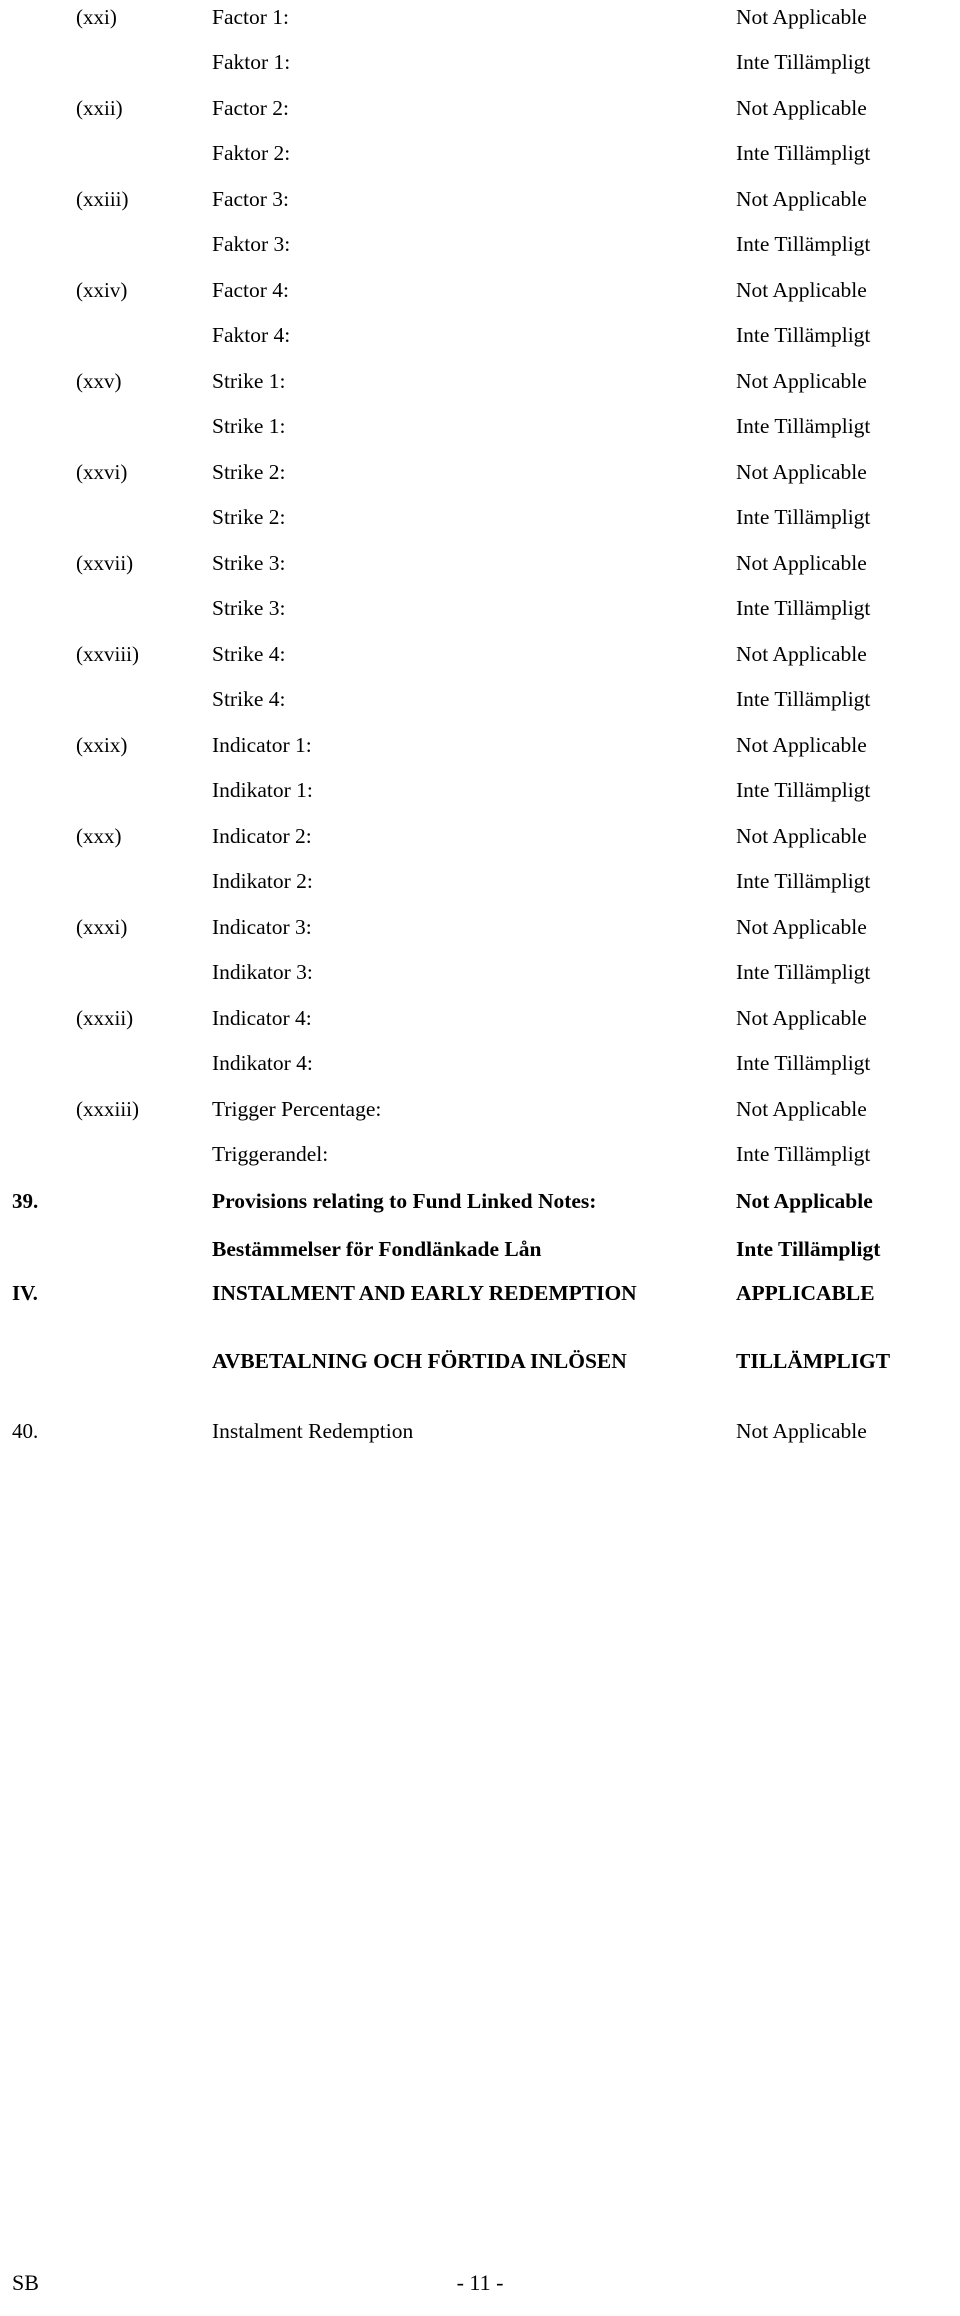 Image resolution: width=960 pixels, height=2316 pixels. I want to click on row-item-number: (xxx), so click(99, 836).